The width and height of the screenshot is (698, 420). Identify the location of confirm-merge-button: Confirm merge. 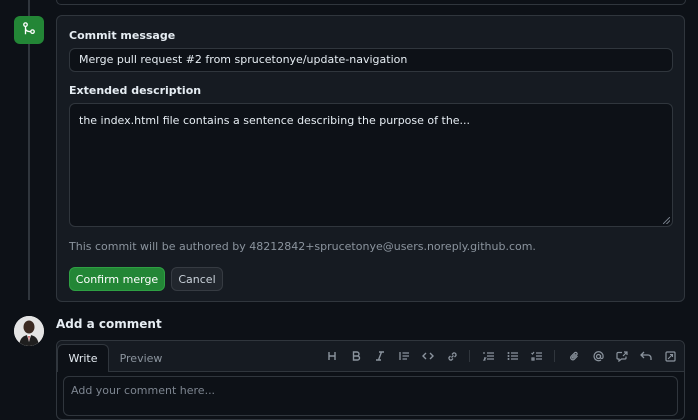
(117, 279).